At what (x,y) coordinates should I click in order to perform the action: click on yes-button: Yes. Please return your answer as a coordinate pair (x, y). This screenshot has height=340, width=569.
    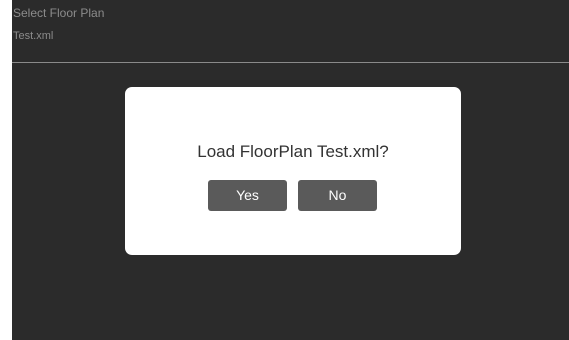
    Looking at the image, I should click on (247, 195).